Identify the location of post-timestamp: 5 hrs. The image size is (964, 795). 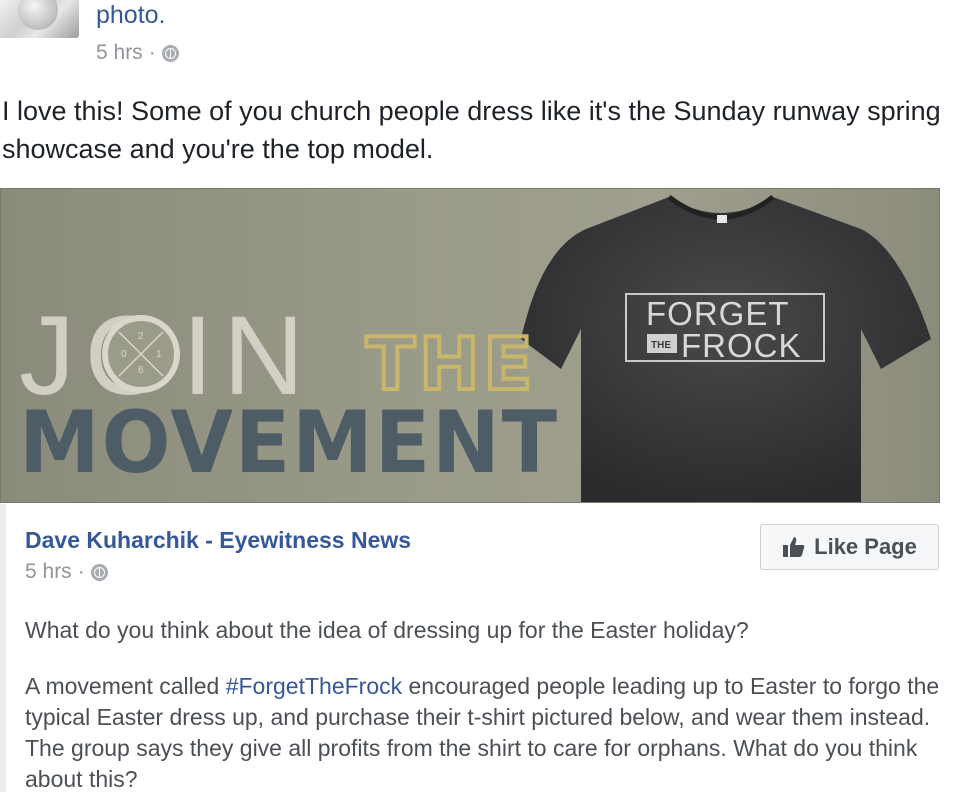
(119, 53).